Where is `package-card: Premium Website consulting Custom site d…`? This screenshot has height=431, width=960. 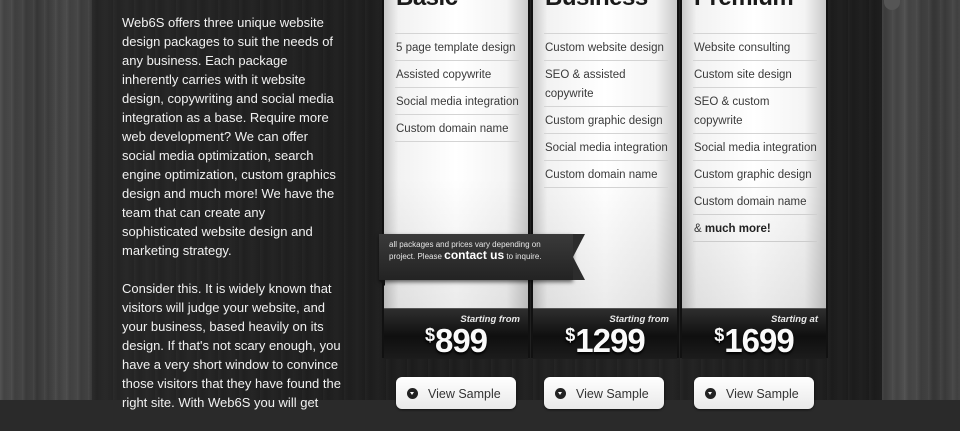 package-card: Premium Website consulting Custom site d… is located at coordinates (754, 154).